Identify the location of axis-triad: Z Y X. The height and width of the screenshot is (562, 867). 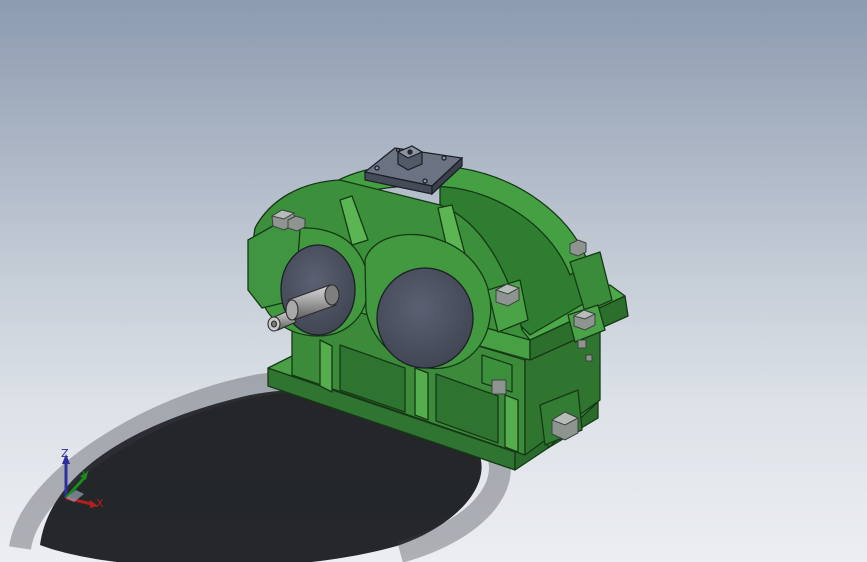
(85, 480).